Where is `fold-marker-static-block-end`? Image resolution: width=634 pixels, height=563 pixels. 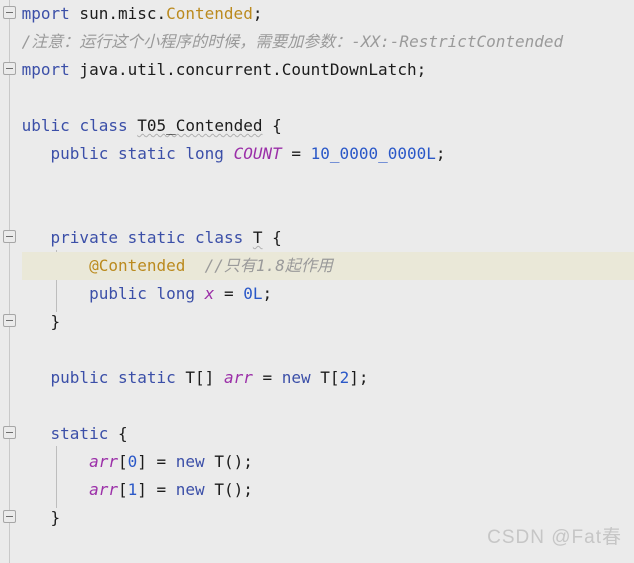
fold-marker-static-block-end is located at coordinates (9, 516).